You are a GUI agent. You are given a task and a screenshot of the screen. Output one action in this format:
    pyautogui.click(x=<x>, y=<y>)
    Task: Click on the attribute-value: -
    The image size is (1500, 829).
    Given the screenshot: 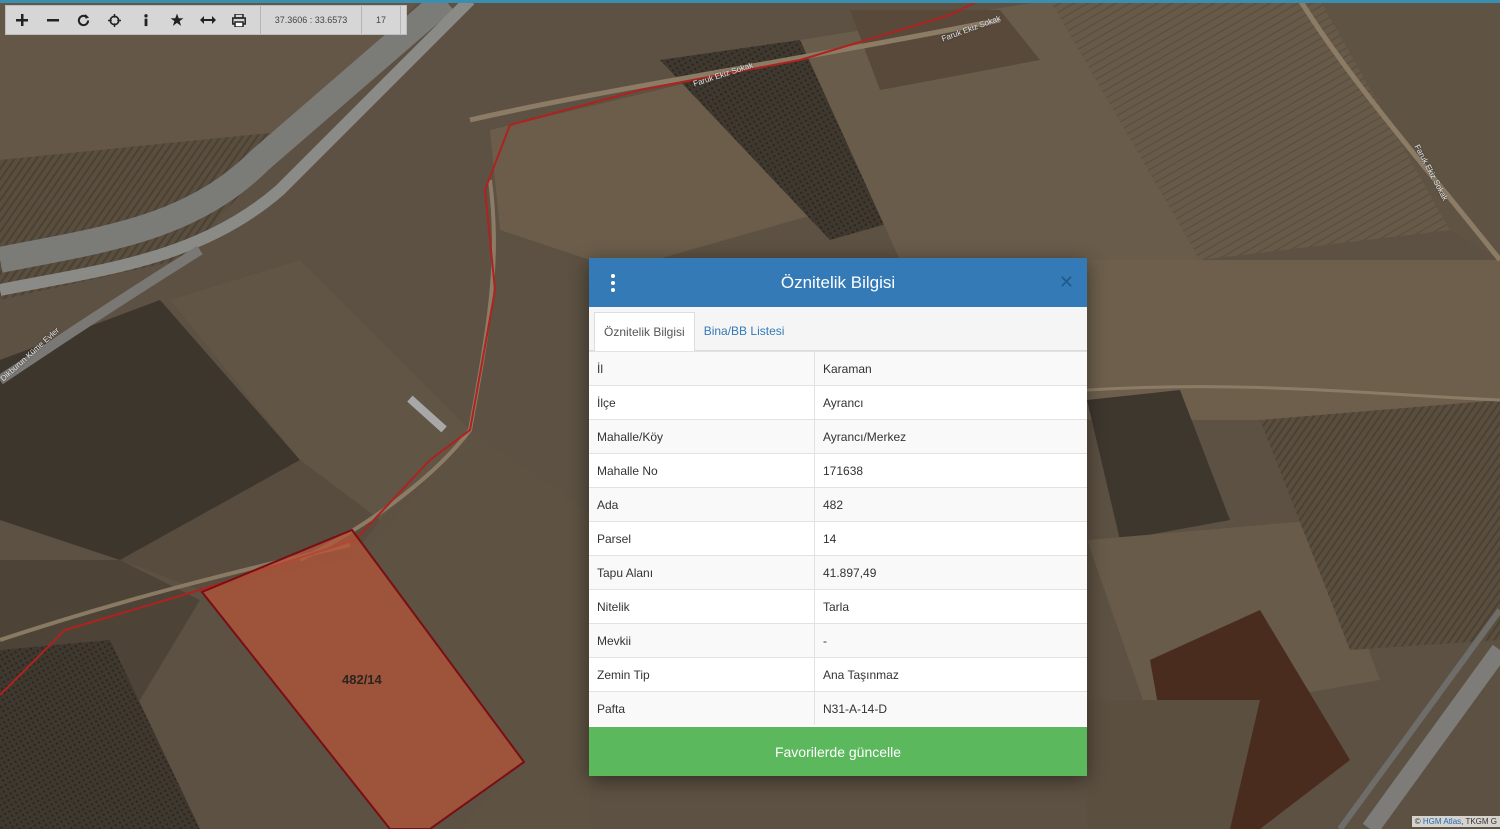 What is the action you would take?
    pyautogui.click(x=950, y=640)
    